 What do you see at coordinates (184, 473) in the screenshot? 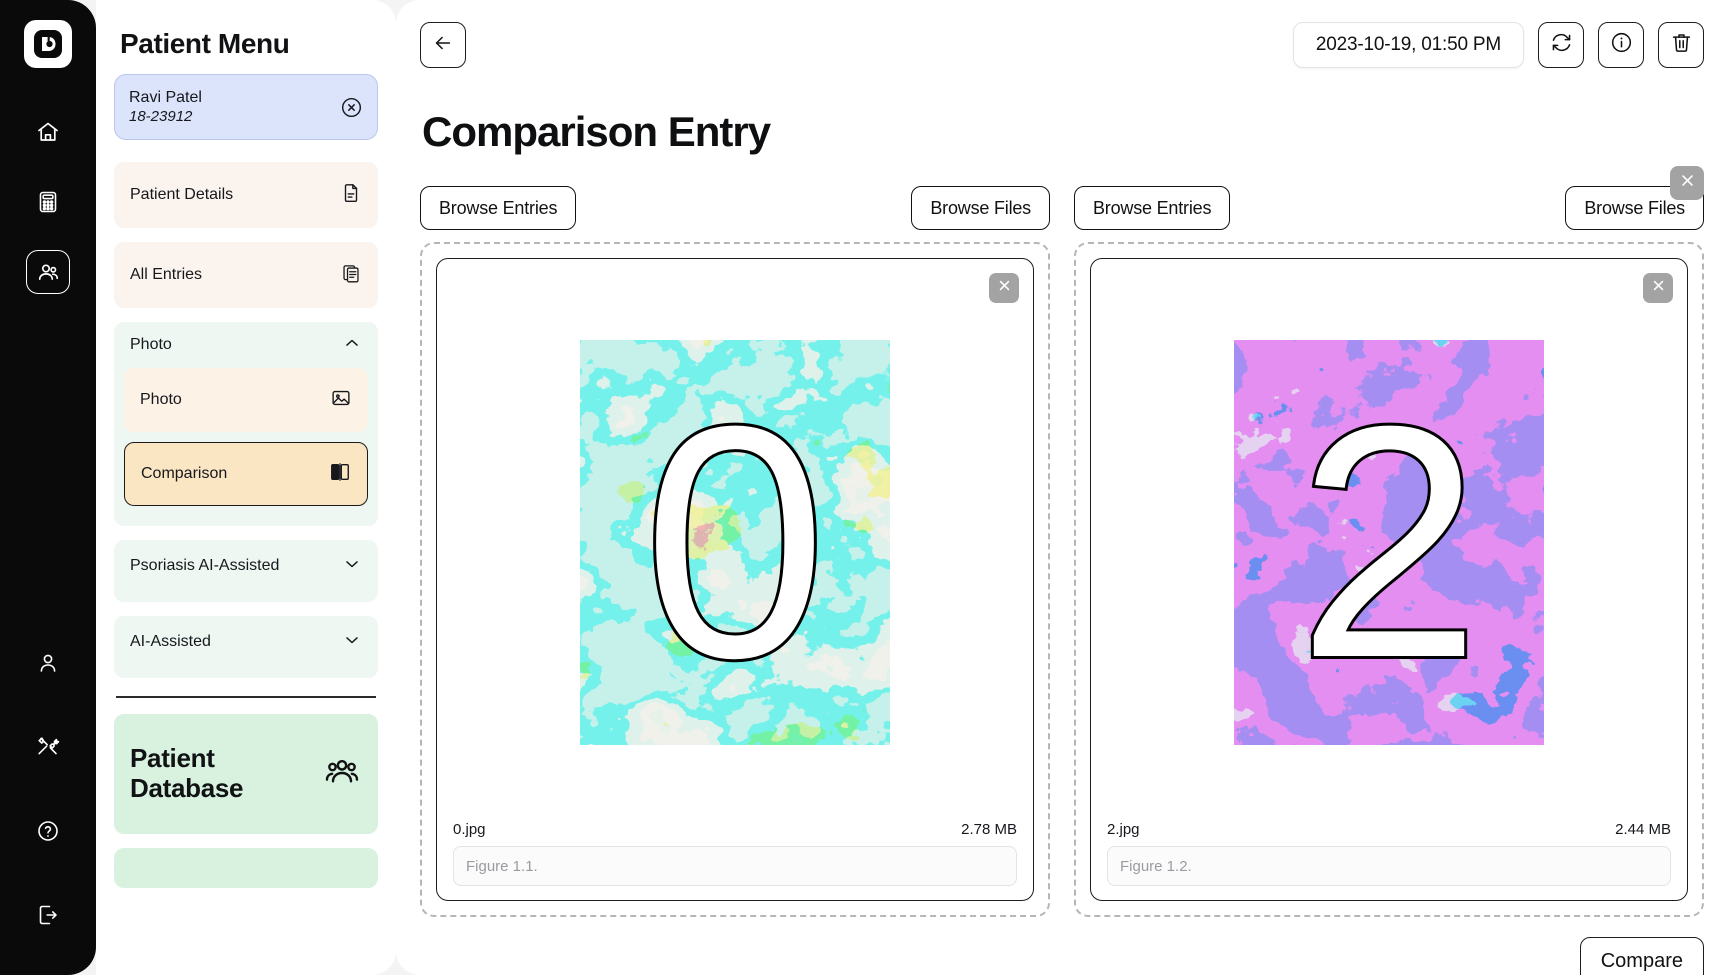
I see `sidebar-item-label: Comparison` at bounding box center [184, 473].